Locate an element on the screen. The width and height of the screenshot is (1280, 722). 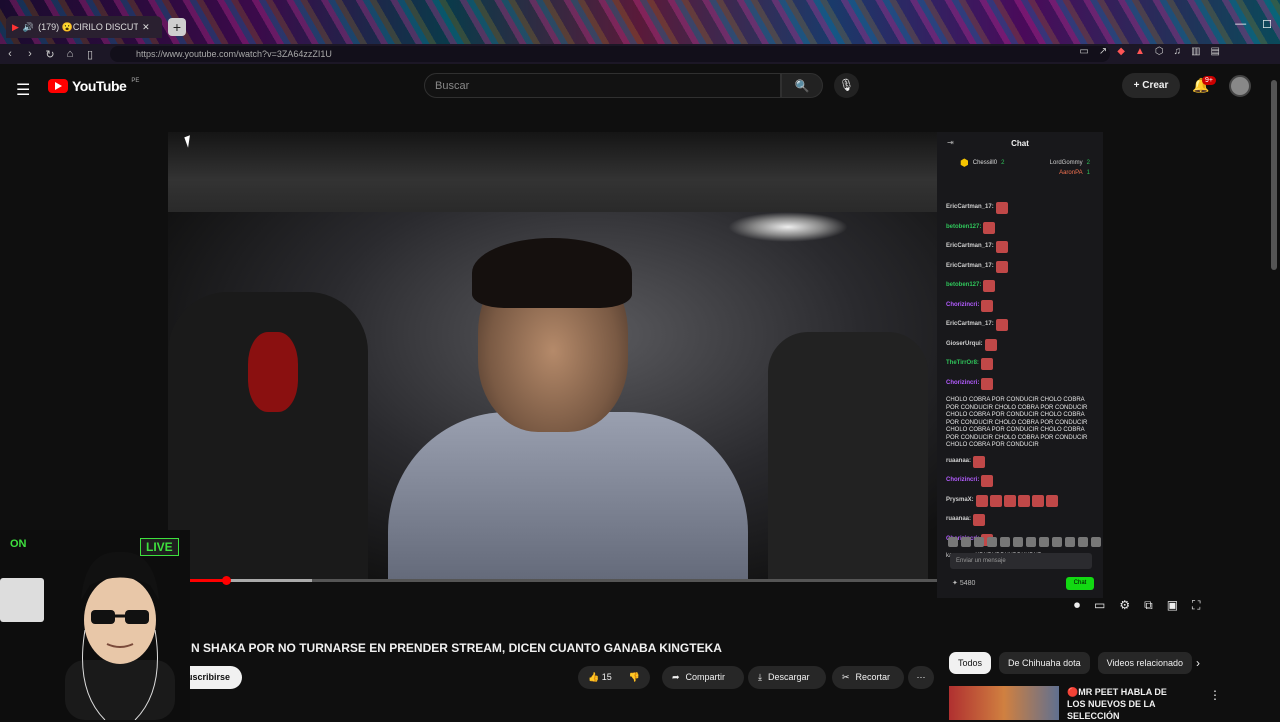
maximize-icon: ☐ is located at coordinates (1267, 24).